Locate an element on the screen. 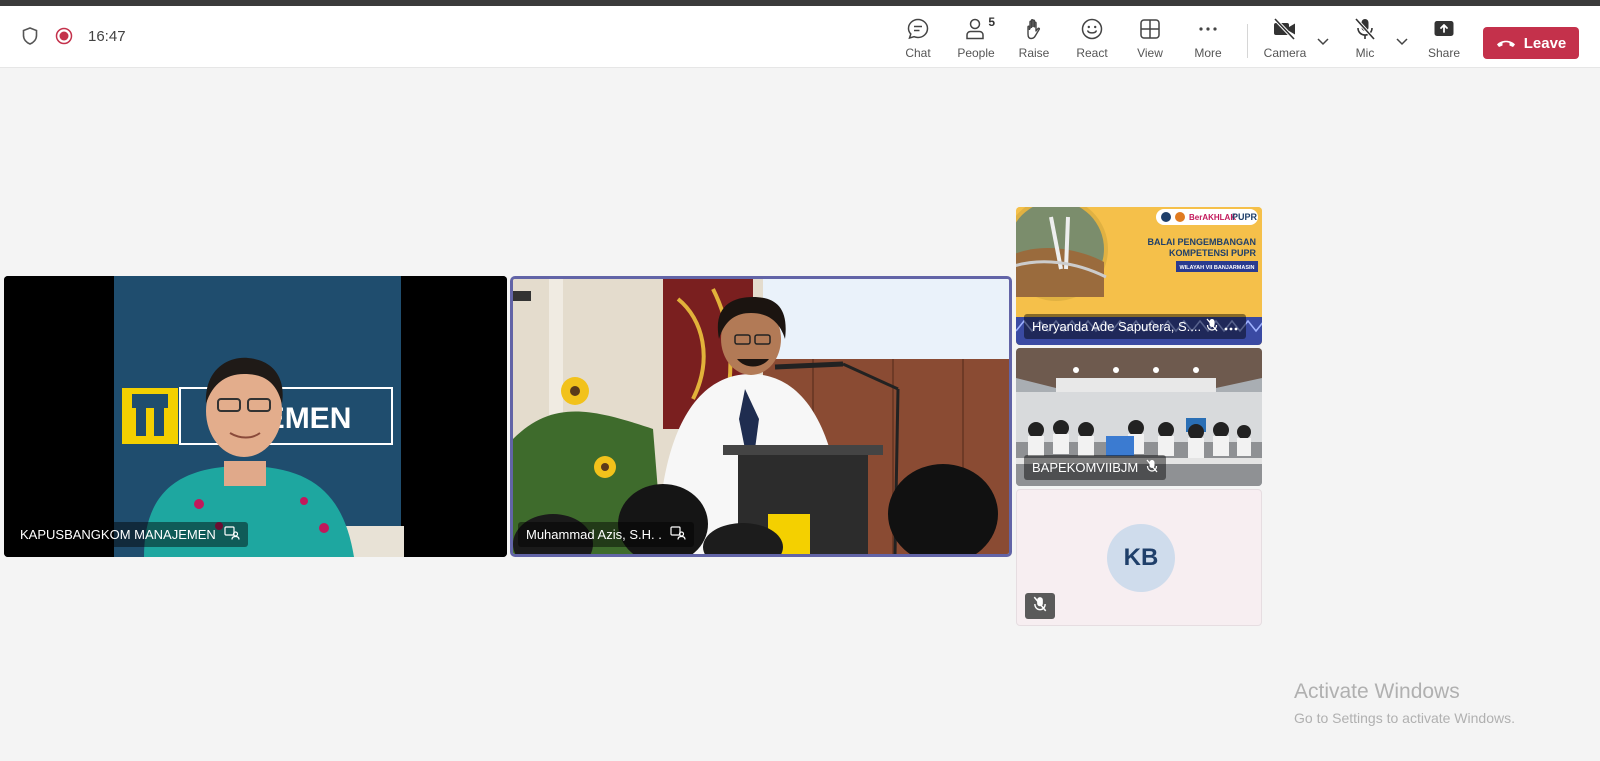 This screenshot has width=1600, height=761. muted-indicator is located at coordinates (1040, 606).